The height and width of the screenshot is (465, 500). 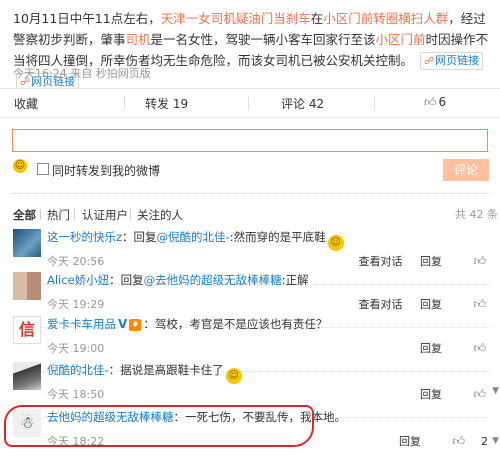 I want to click on repost-checkbox-label: 同时转发到我的微博, so click(x=106, y=171).